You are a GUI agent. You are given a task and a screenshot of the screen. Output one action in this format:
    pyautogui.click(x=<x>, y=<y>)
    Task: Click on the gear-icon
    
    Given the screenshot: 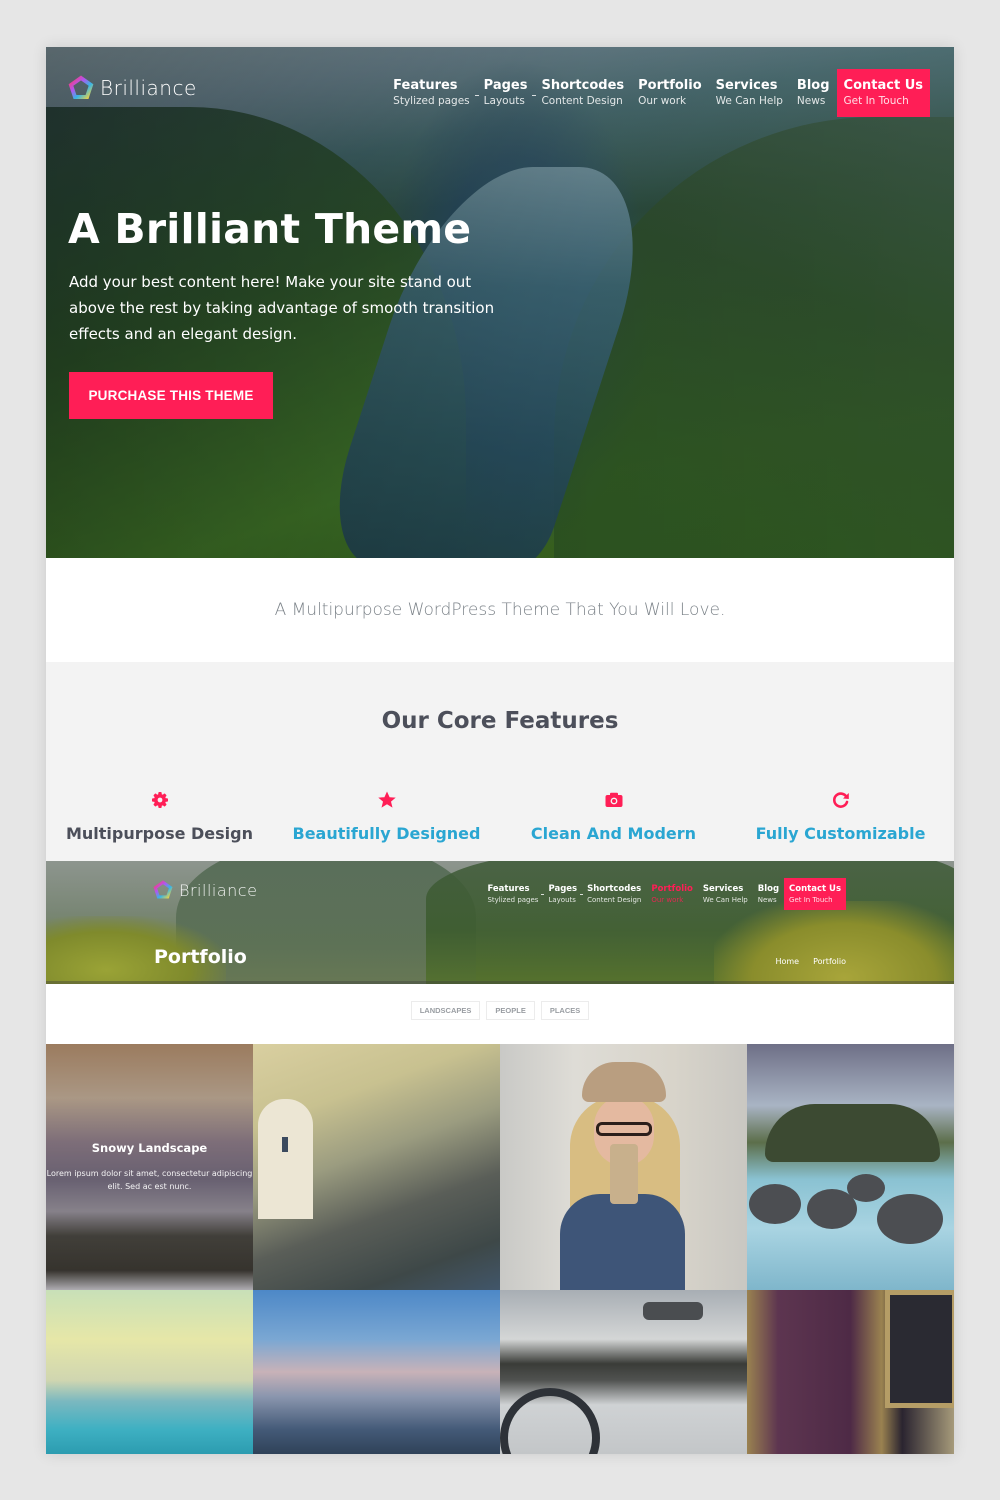 What is the action you would take?
    pyautogui.click(x=159, y=800)
    